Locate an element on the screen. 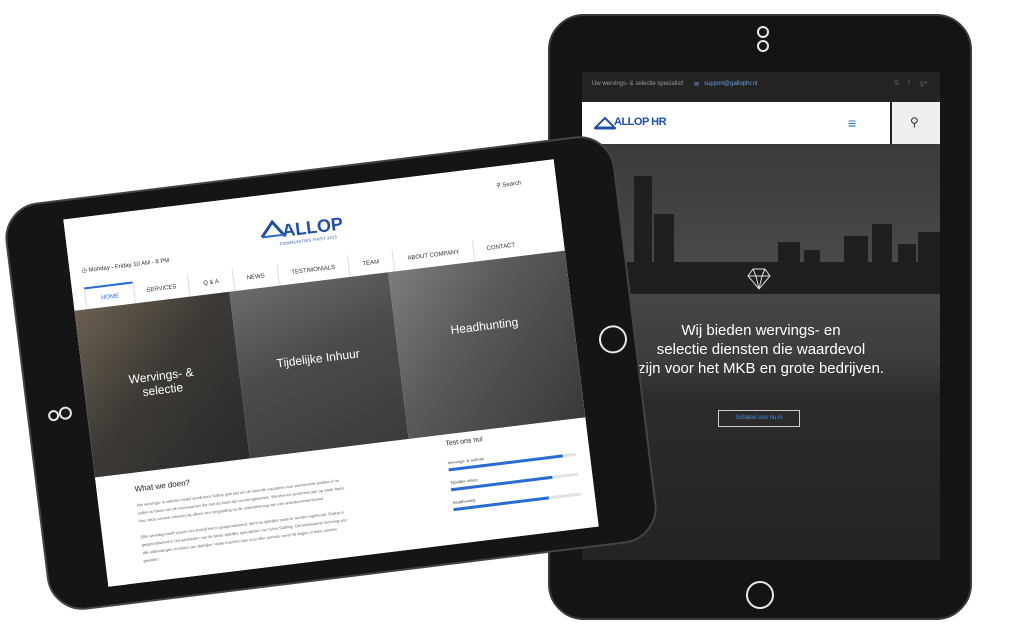 The image size is (1009, 632). skype-icon: S is located at coordinates (896, 83).